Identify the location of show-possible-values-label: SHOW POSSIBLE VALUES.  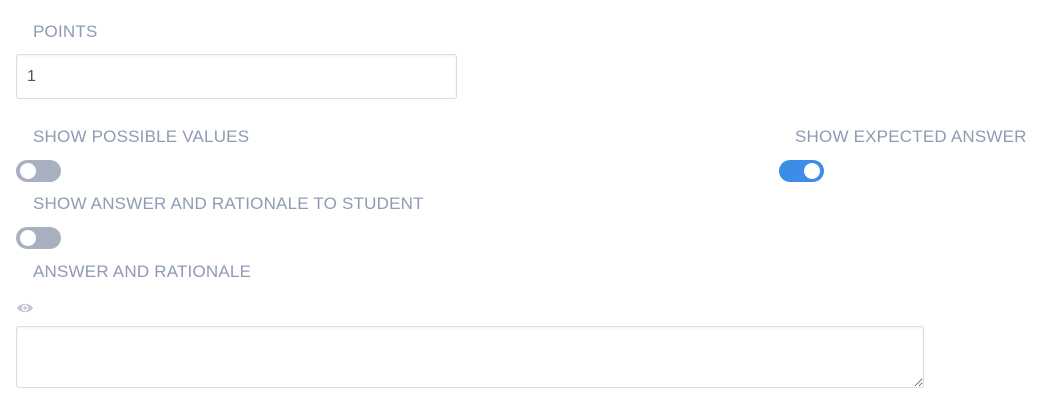
(141, 136).